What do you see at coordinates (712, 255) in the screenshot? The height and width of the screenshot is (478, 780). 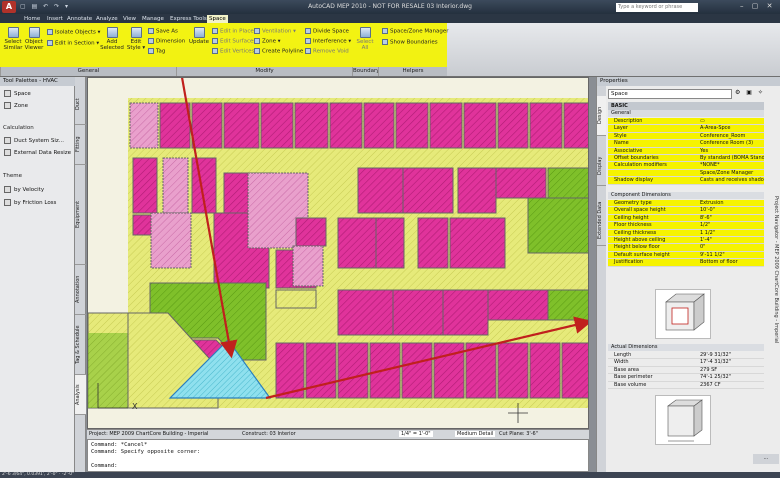 I see `property-value: 9'-11 1/2"` at bounding box center [712, 255].